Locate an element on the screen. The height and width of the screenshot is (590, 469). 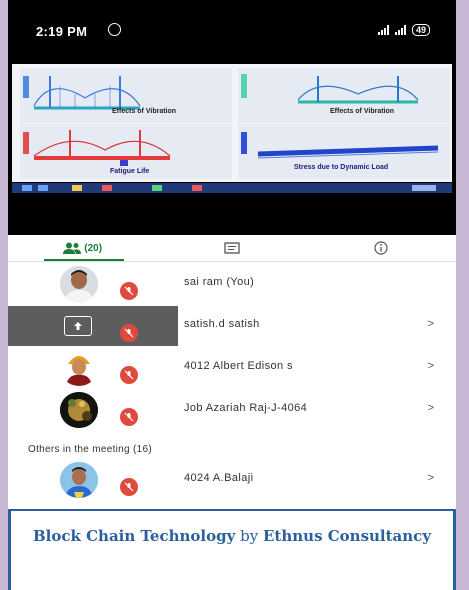
tab-info is located at coordinates (381, 248).